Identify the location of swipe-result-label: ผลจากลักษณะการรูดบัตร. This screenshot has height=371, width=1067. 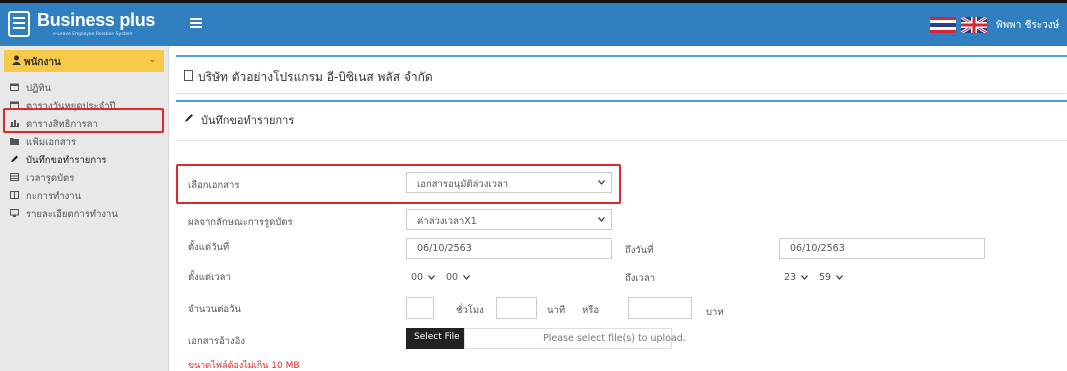
(240, 222).